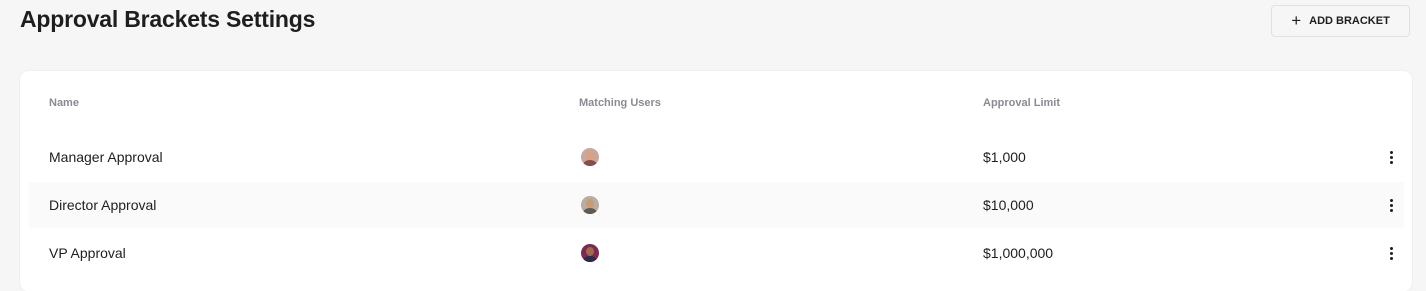 The width and height of the screenshot is (1426, 291). Describe the element at coordinates (1296, 20) in the screenshot. I see `plus-icon: +` at that location.